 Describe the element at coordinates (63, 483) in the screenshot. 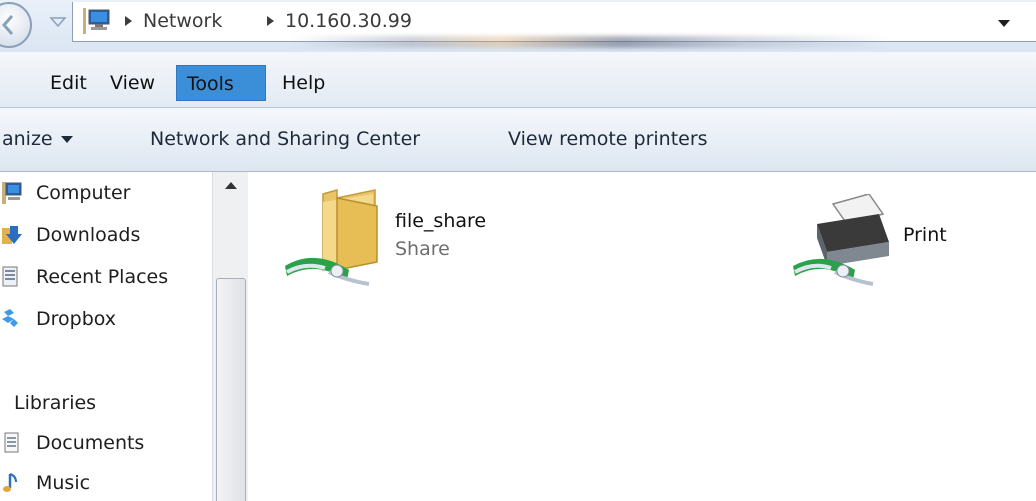

I see `nav-item-label: Music` at that location.